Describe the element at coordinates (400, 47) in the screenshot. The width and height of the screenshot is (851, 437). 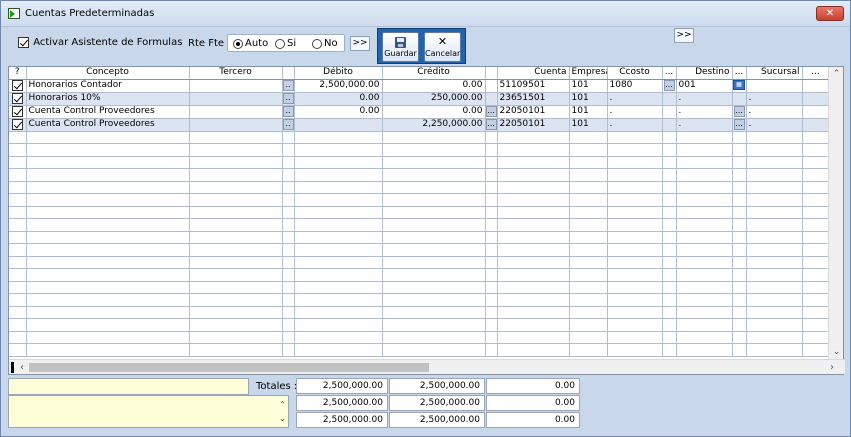
I see `guardar-button: Guardar` at that location.